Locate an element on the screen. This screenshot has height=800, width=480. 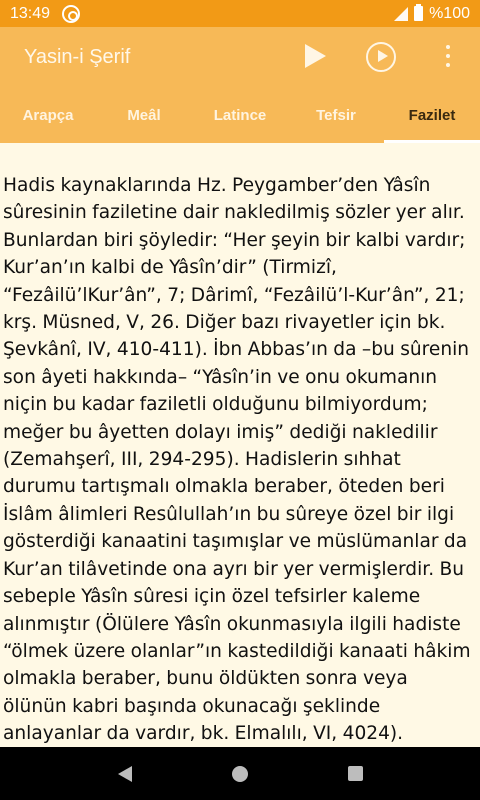
tab-tefsir: Tefsir is located at coordinates (336, 115).